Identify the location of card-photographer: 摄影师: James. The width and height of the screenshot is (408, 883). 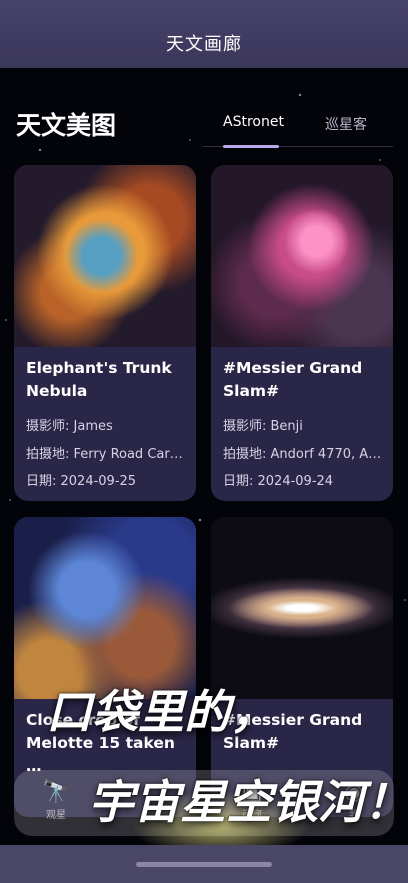
(69, 426).